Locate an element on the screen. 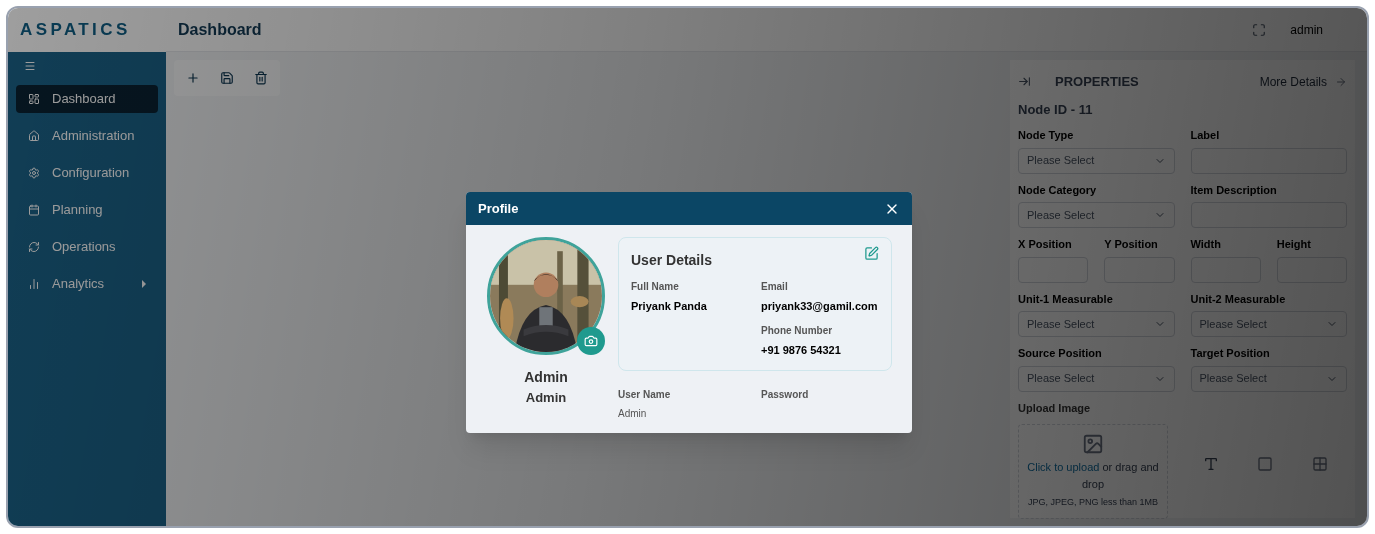 This screenshot has height=534, width=1375. detail-value: +91 9876 54321 is located at coordinates (801, 350).